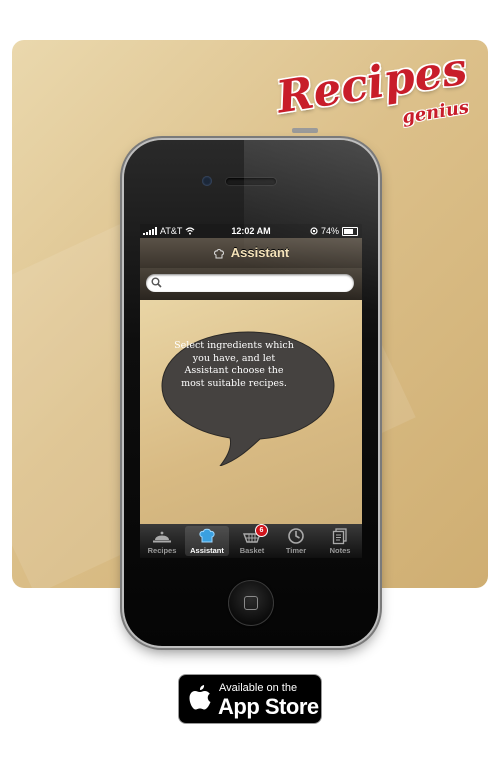 Image resolution: width=500 pixels, height=757 pixels. Describe the element at coordinates (296, 536) in the screenshot. I see `clock-icon` at that location.